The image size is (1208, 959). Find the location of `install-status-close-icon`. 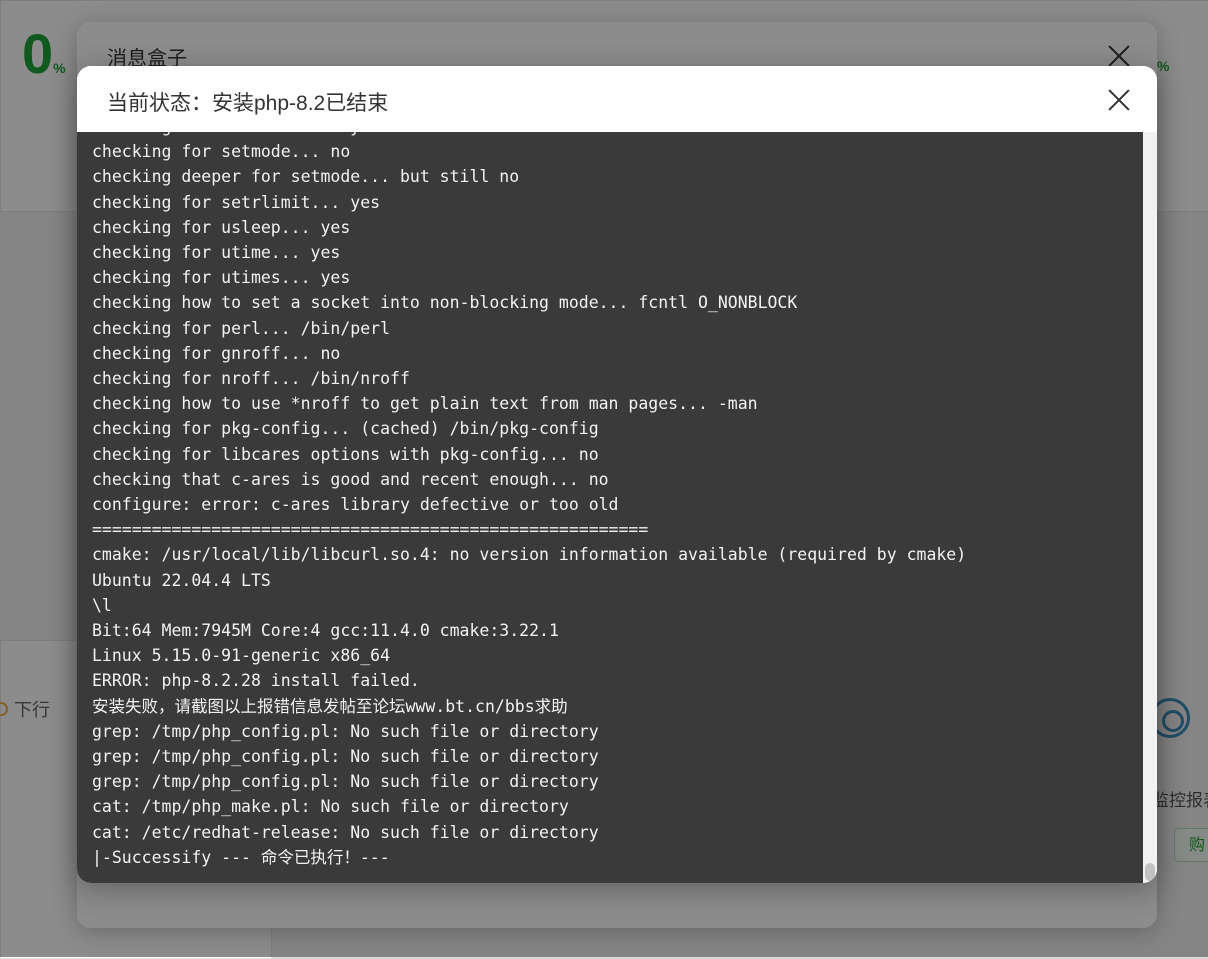

install-status-close-icon is located at coordinates (1119, 100).